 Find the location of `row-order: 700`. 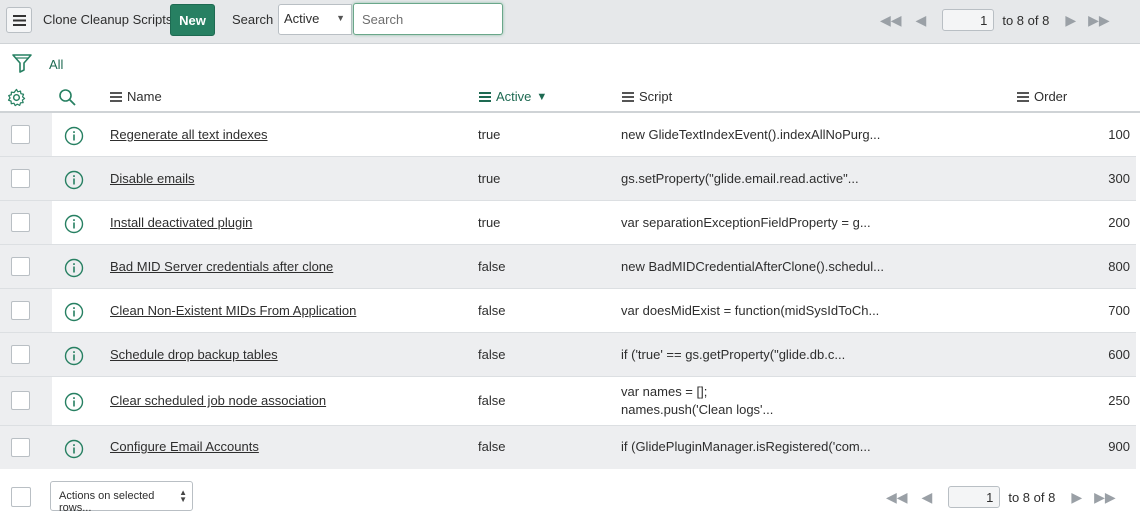

row-order: 700 is located at coordinates (1119, 310).